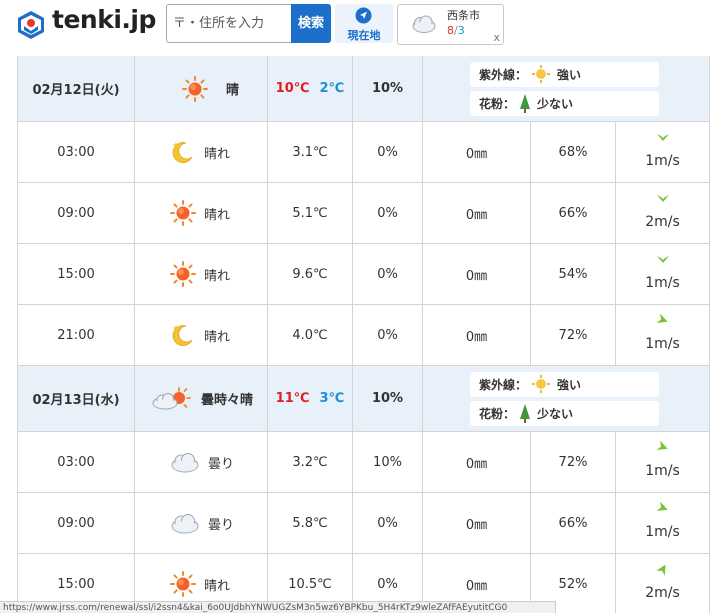 Image resolution: width=715 pixels, height=613 pixels. Describe the element at coordinates (76, 462) in the screenshot. I see `hour-time: 03:00` at that location.